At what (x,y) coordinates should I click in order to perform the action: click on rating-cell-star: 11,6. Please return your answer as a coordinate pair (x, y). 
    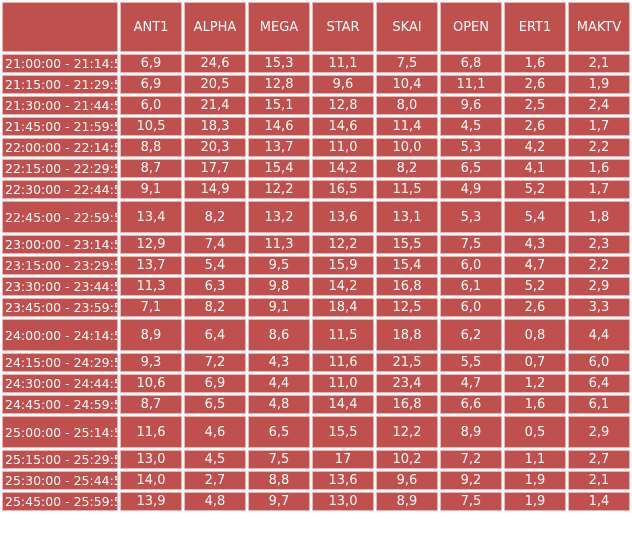
    Looking at the image, I should click on (343, 362).